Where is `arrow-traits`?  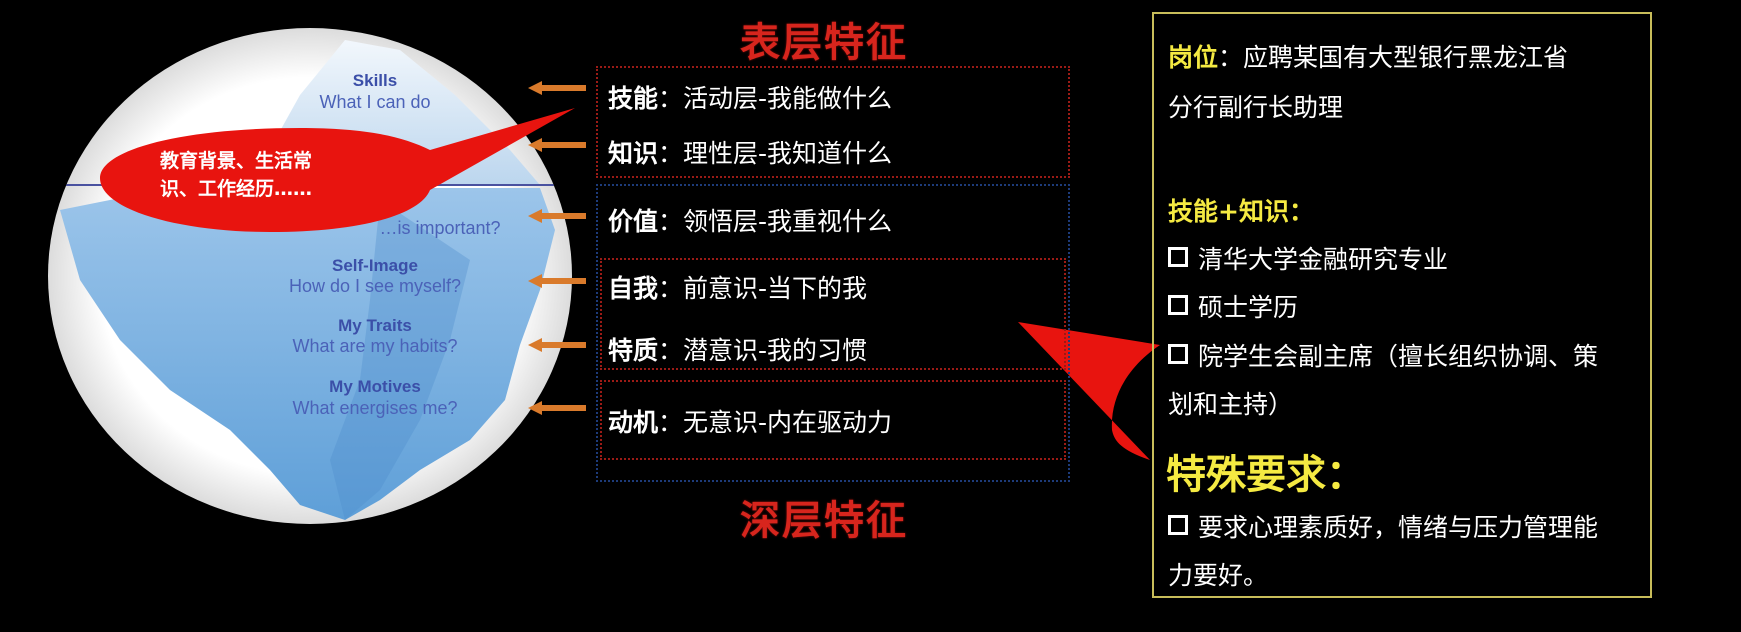 arrow-traits is located at coordinates (557, 345).